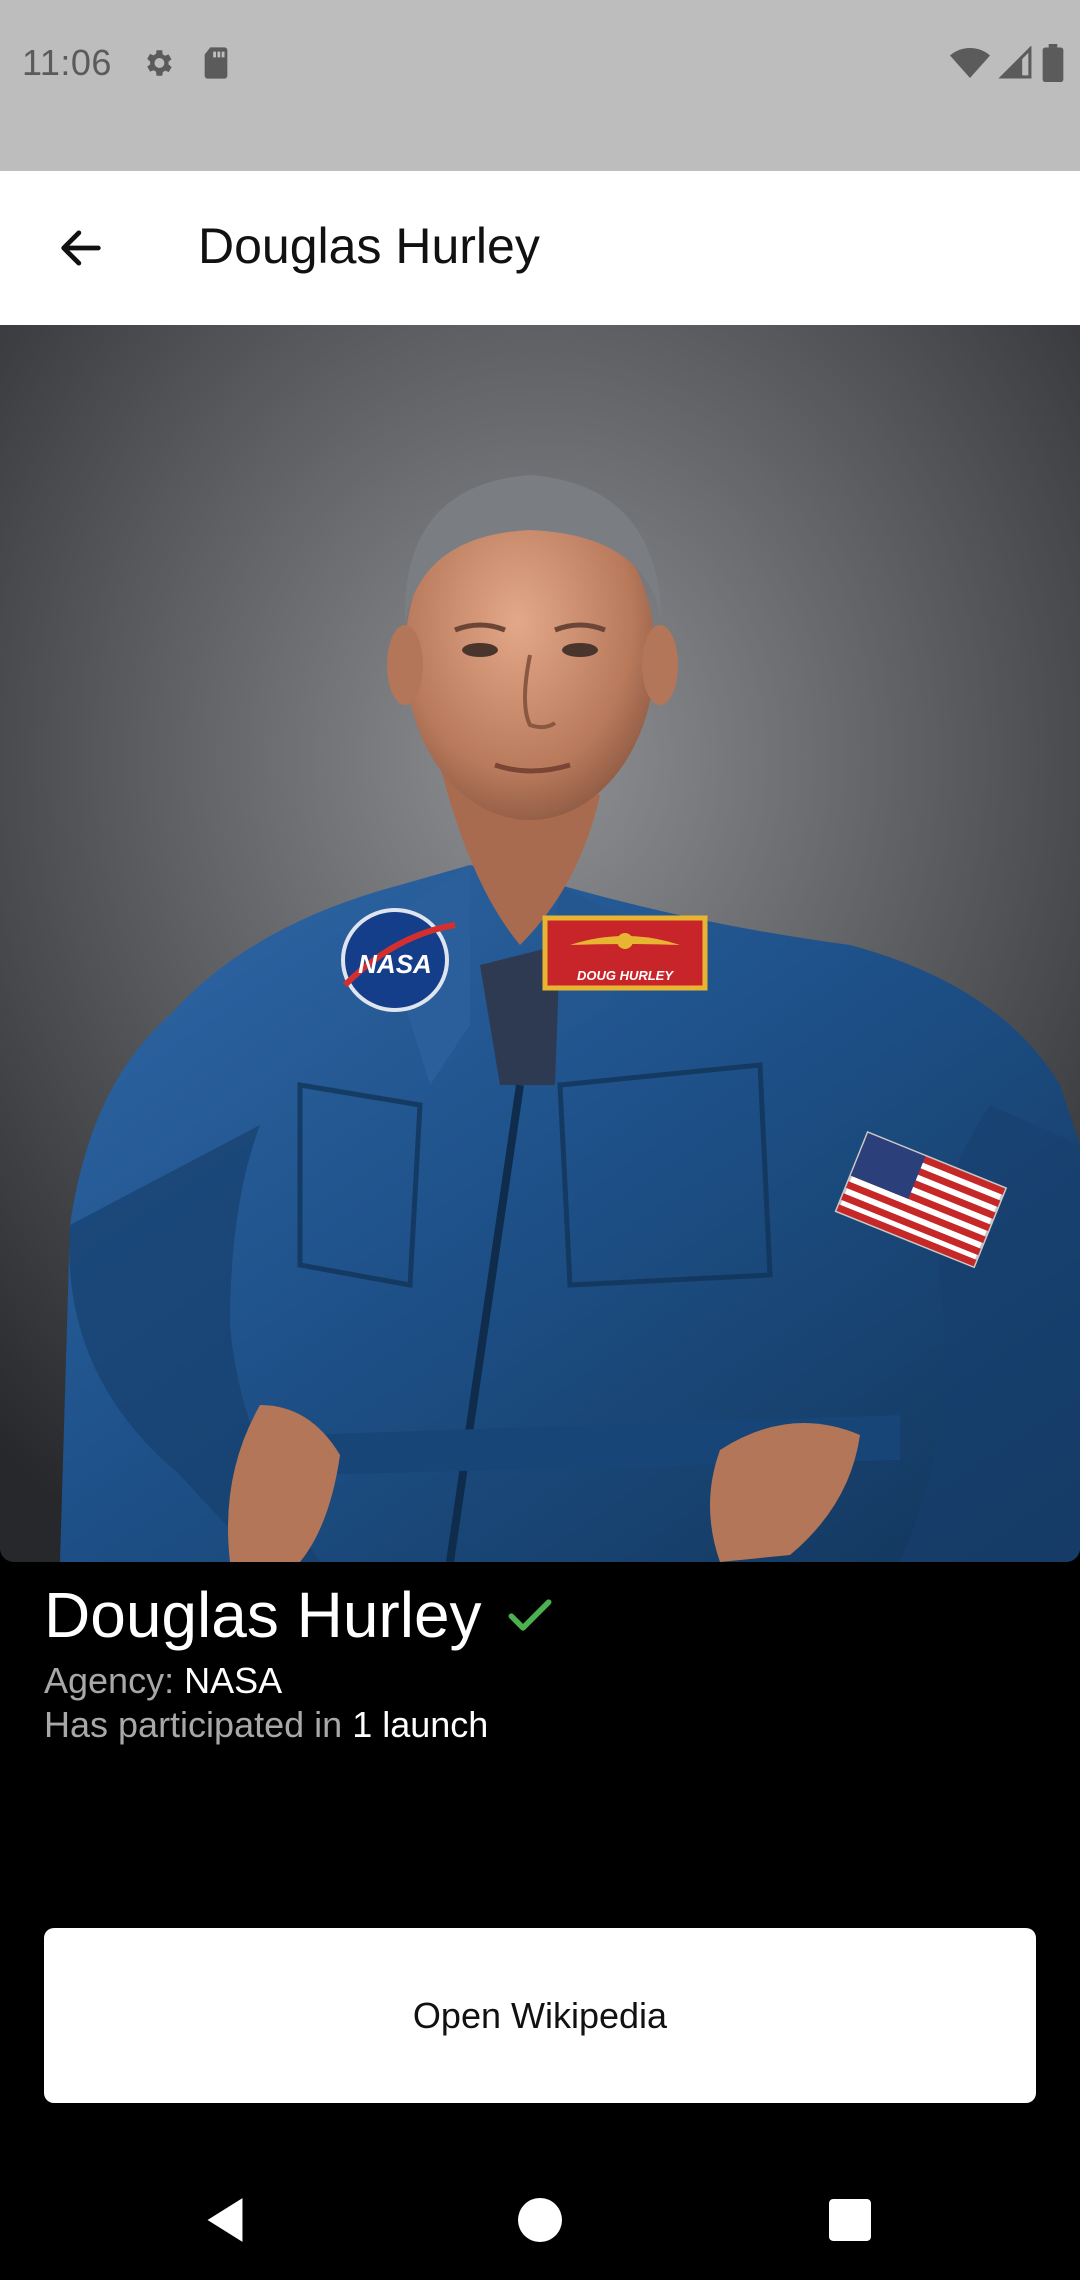 This screenshot has width=1080, height=2280. I want to click on page-title: Douglas Hurley, so click(369, 246).